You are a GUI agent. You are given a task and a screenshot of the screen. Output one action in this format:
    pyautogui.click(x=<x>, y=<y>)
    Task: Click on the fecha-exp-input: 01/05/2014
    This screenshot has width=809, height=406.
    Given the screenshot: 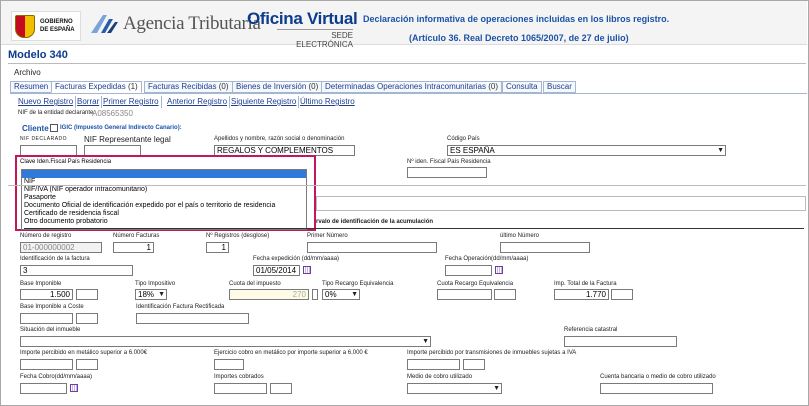 What is the action you would take?
    pyautogui.click(x=276, y=270)
    